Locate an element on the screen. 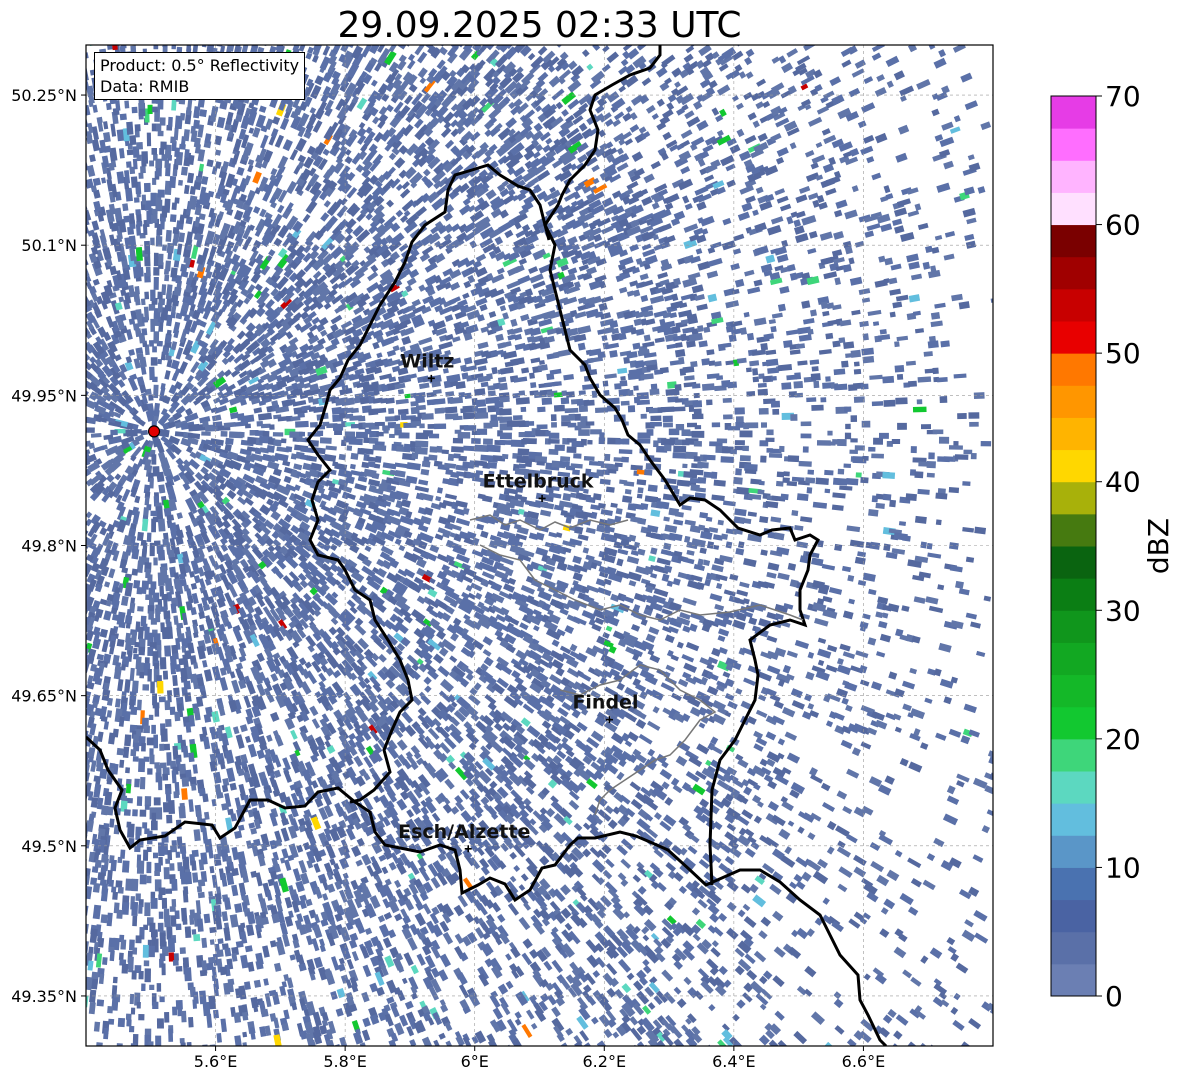 This screenshot has height=1081, width=1184. city-label: Findel is located at coordinates (605, 703).